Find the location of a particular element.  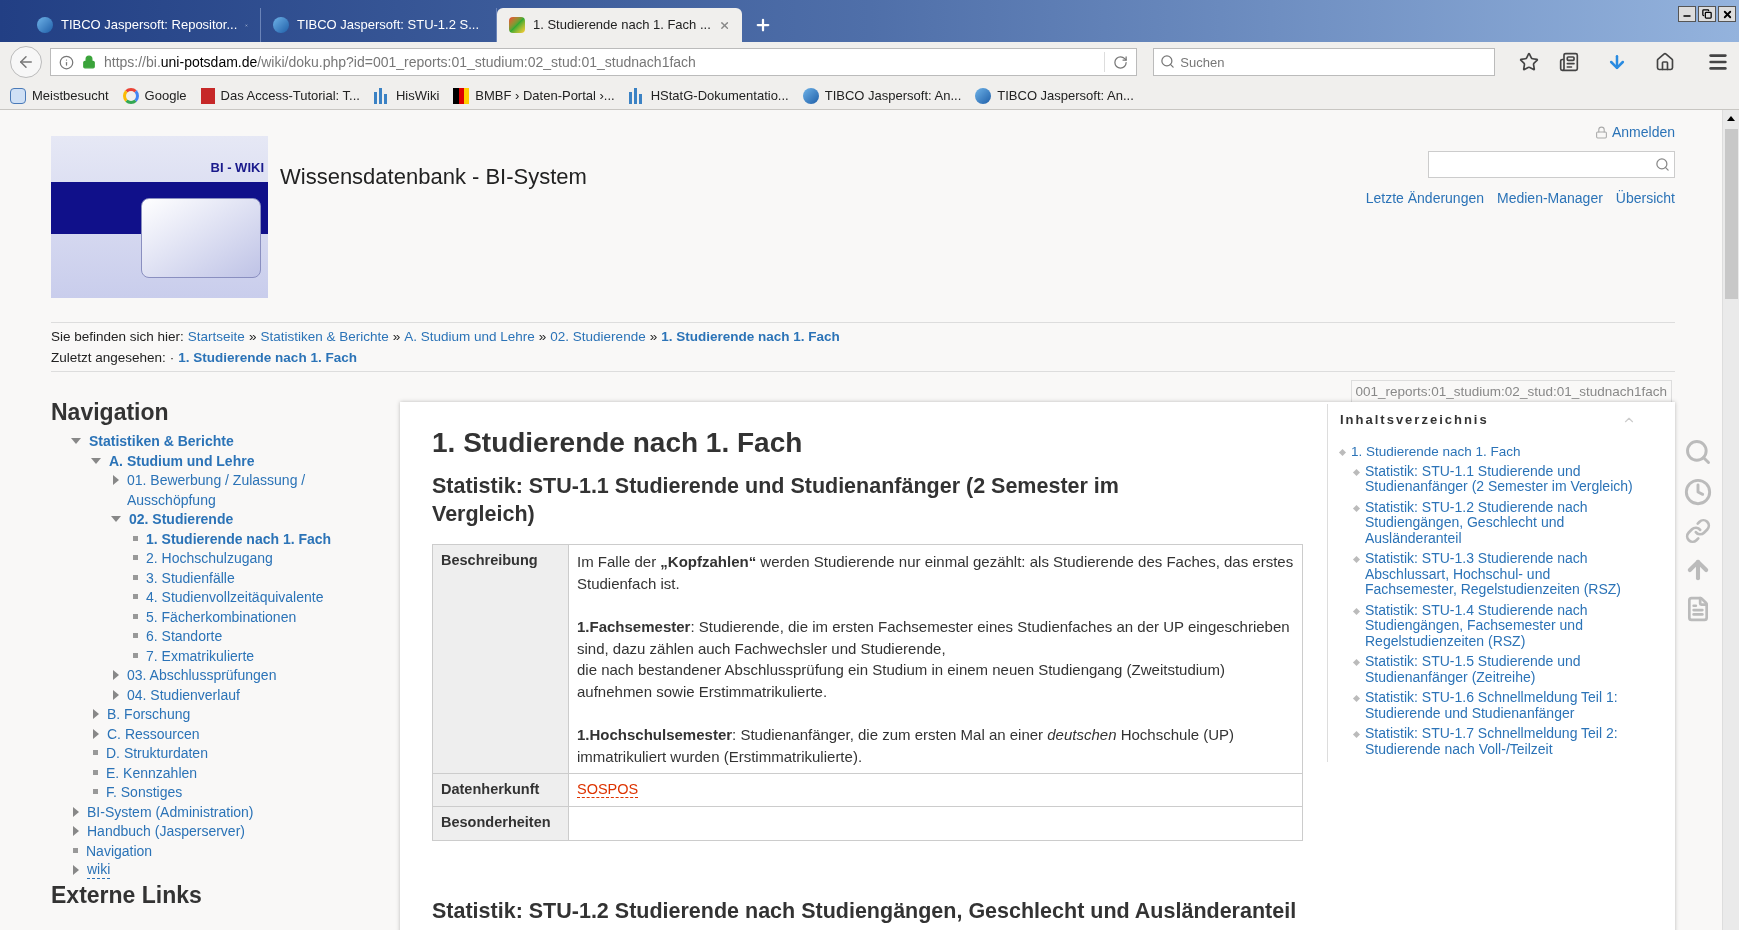

scrollbar is located at coordinates (1730, 520).